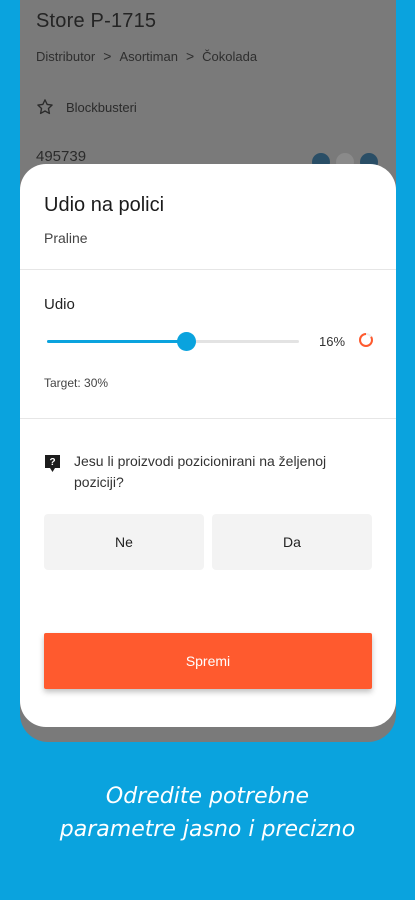 The width and height of the screenshot is (415, 900). I want to click on section-label: Blockbusteri, so click(101, 107).